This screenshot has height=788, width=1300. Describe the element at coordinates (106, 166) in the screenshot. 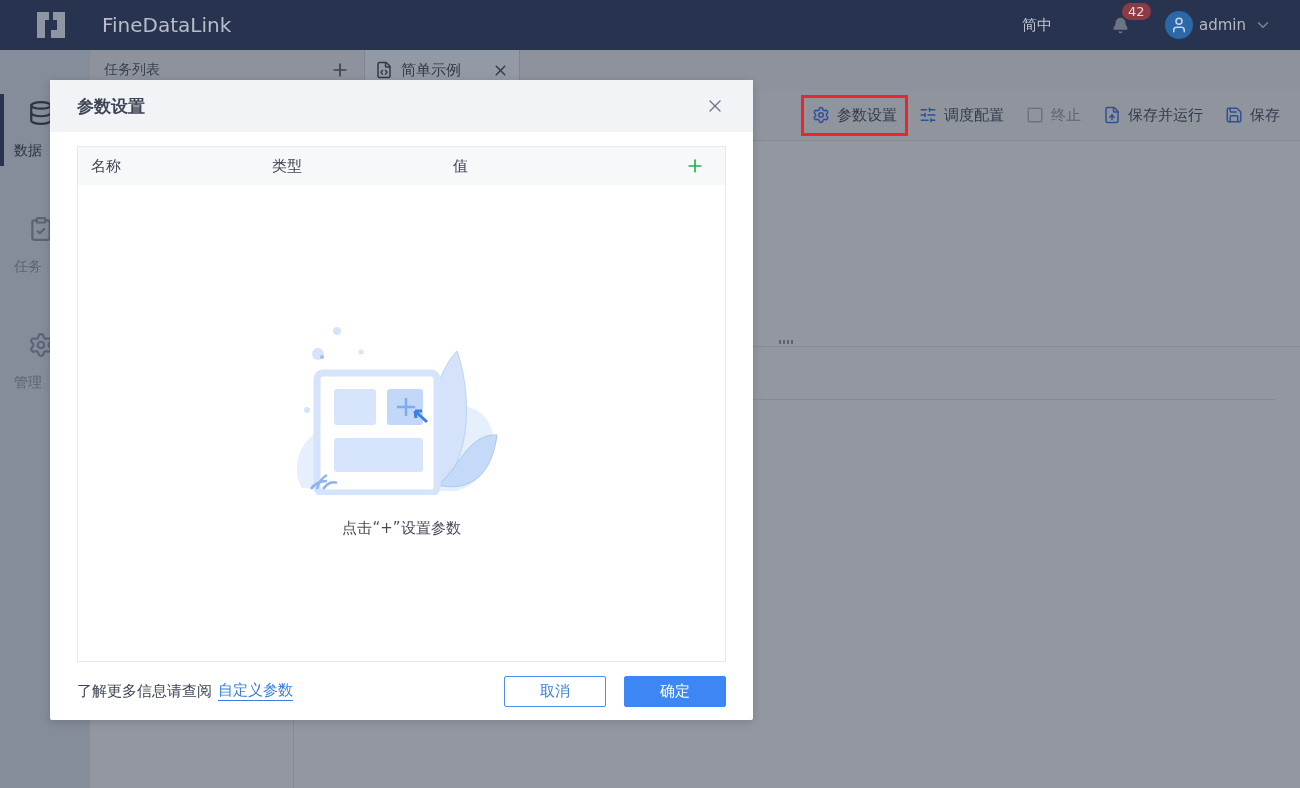

I see `column-header: 名称` at that location.